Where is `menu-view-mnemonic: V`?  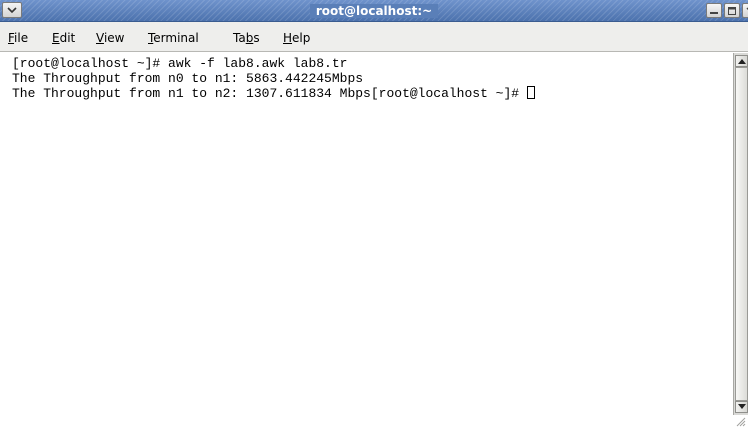
menu-view-mnemonic: V is located at coordinates (100, 38).